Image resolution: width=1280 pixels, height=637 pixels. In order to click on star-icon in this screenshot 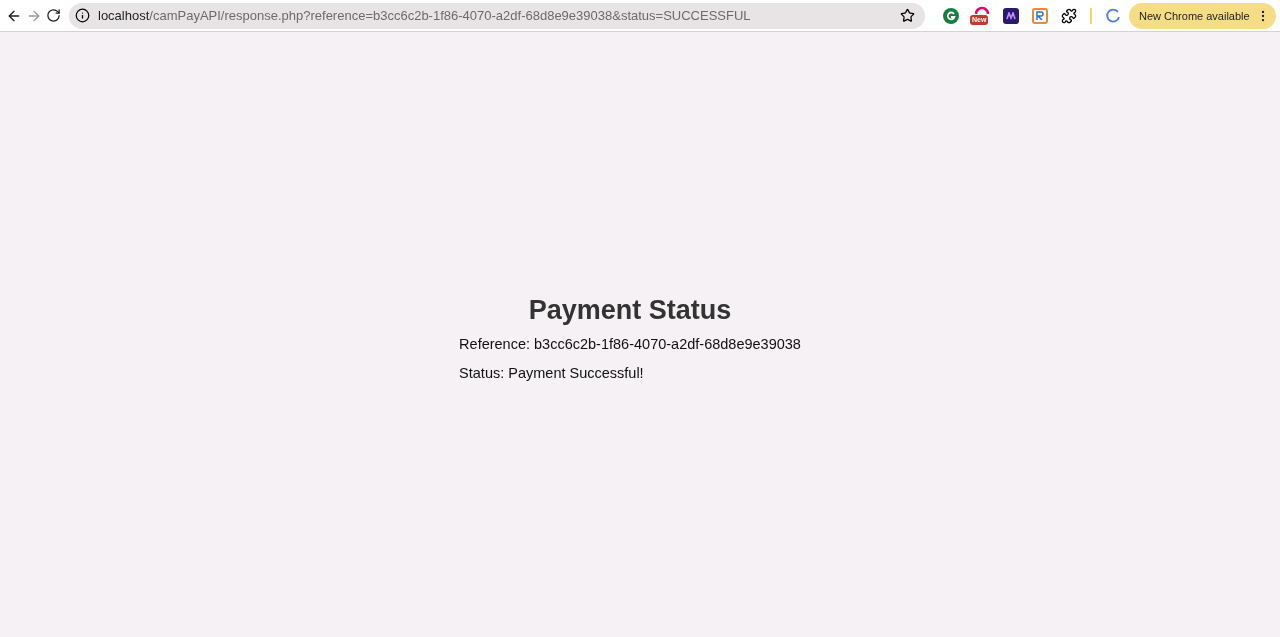, I will do `click(907, 15)`.